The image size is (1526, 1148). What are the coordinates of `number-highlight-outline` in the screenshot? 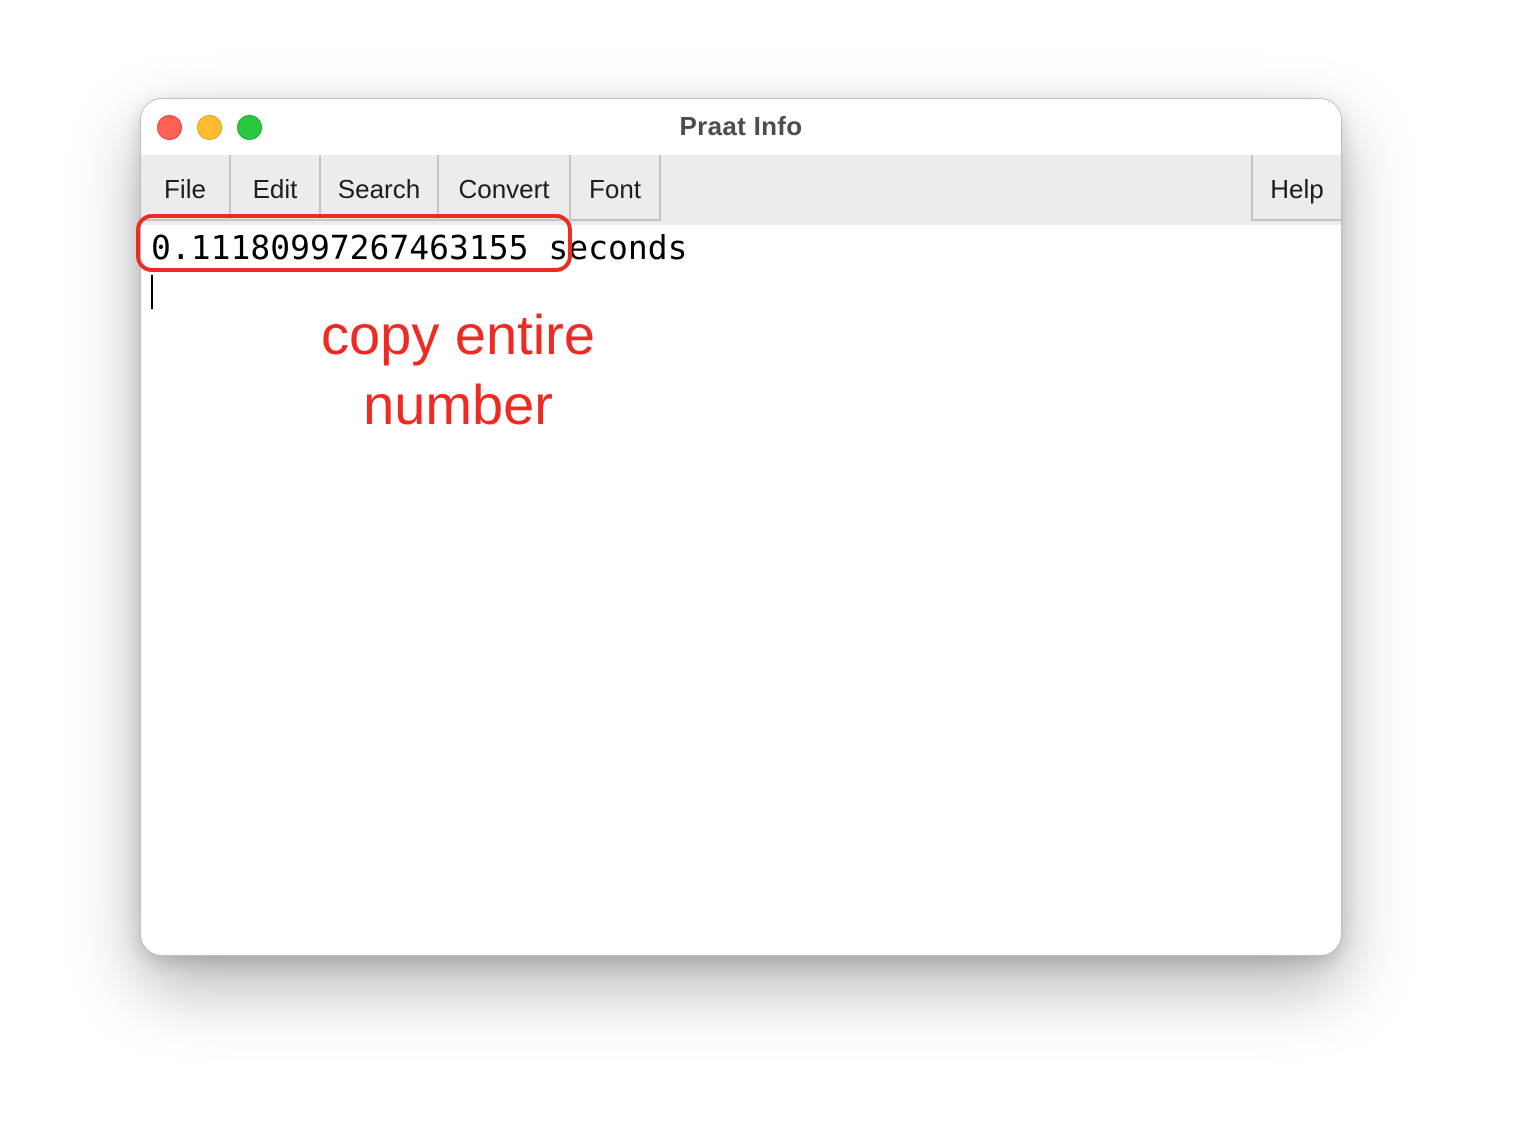 It's located at (354, 243).